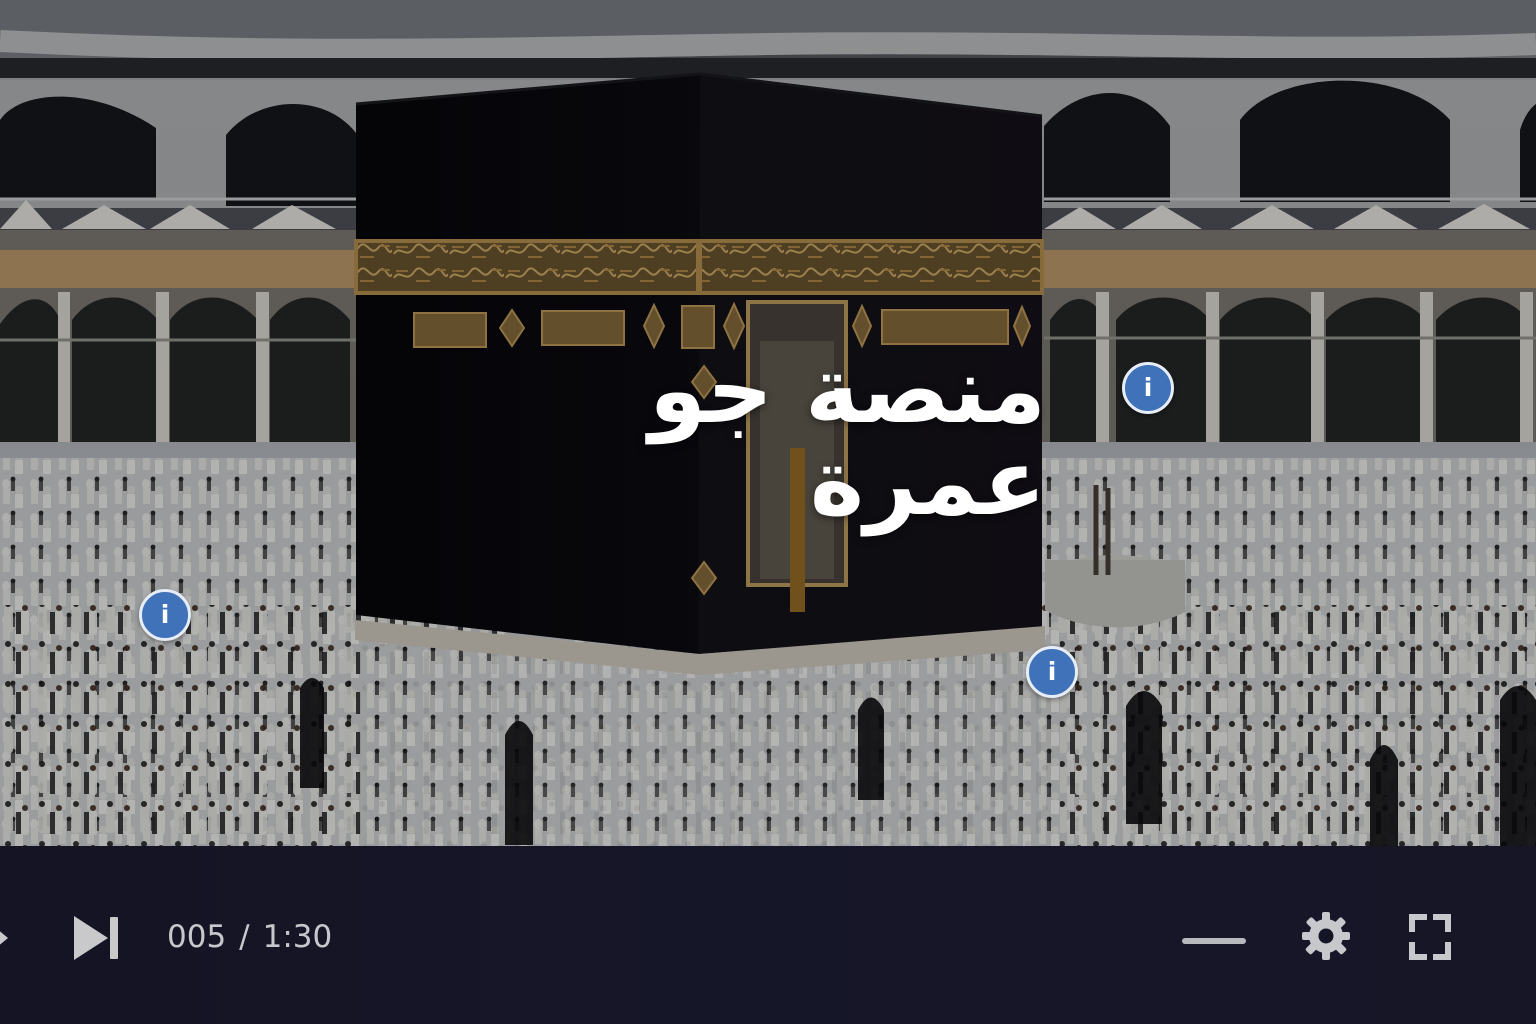 Image resolution: width=1536 pixels, height=1024 pixels. I want to click on volume-bar, so click(1214, 941).